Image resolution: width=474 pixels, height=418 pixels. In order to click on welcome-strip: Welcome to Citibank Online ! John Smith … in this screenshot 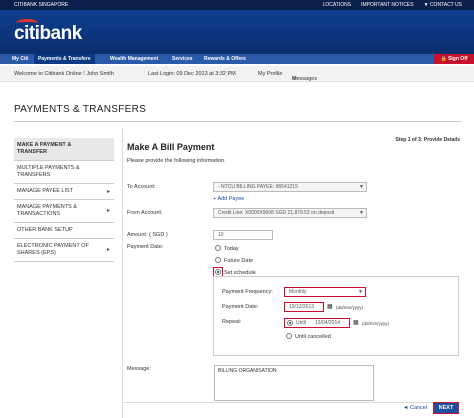, I will do `click(237, 74)`.